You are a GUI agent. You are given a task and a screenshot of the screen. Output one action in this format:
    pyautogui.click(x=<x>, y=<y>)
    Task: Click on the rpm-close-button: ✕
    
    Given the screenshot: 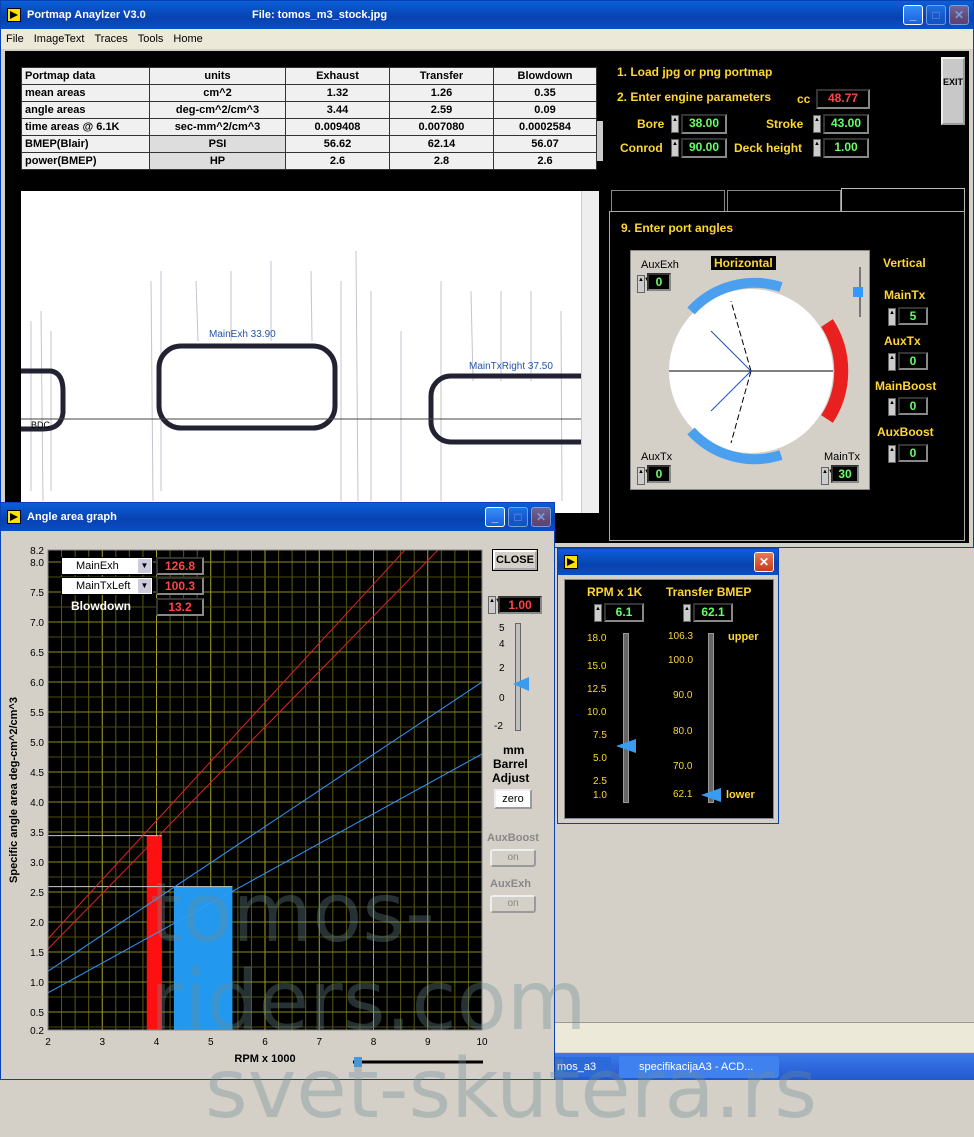 What is the action you would take?
    pyautogui.click(x=764, y=562)
    